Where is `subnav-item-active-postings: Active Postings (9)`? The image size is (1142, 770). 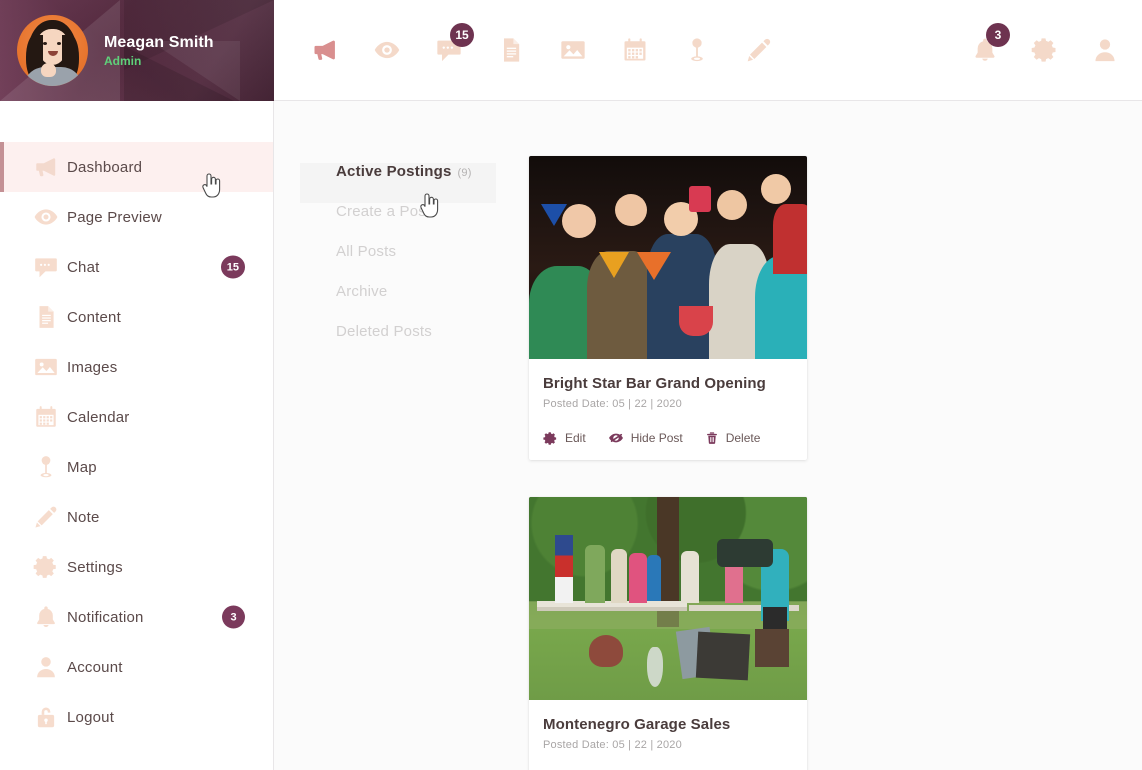
subnav-item-active-postings: Active Postings (9) is located at coordinates (398, 183).